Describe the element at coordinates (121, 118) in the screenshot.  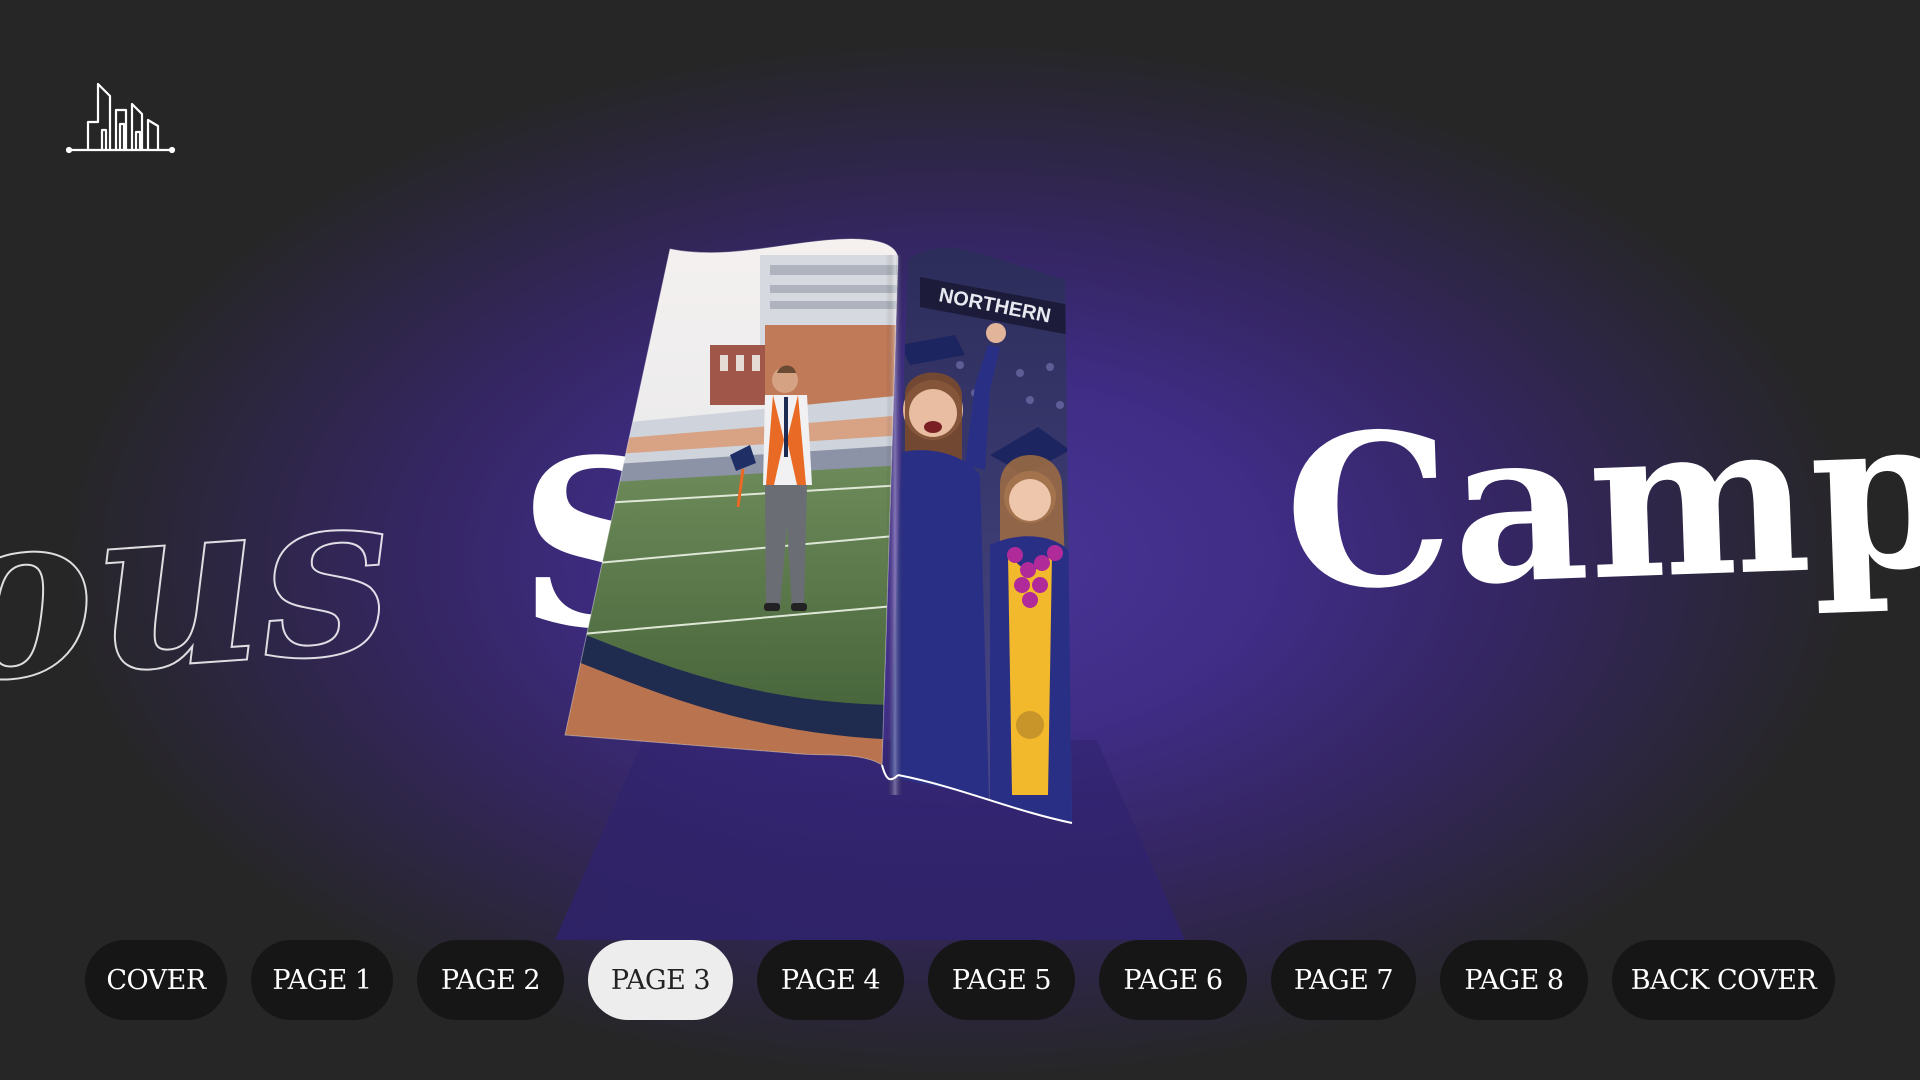
I see `city-skyline-logo-icon` at that location.